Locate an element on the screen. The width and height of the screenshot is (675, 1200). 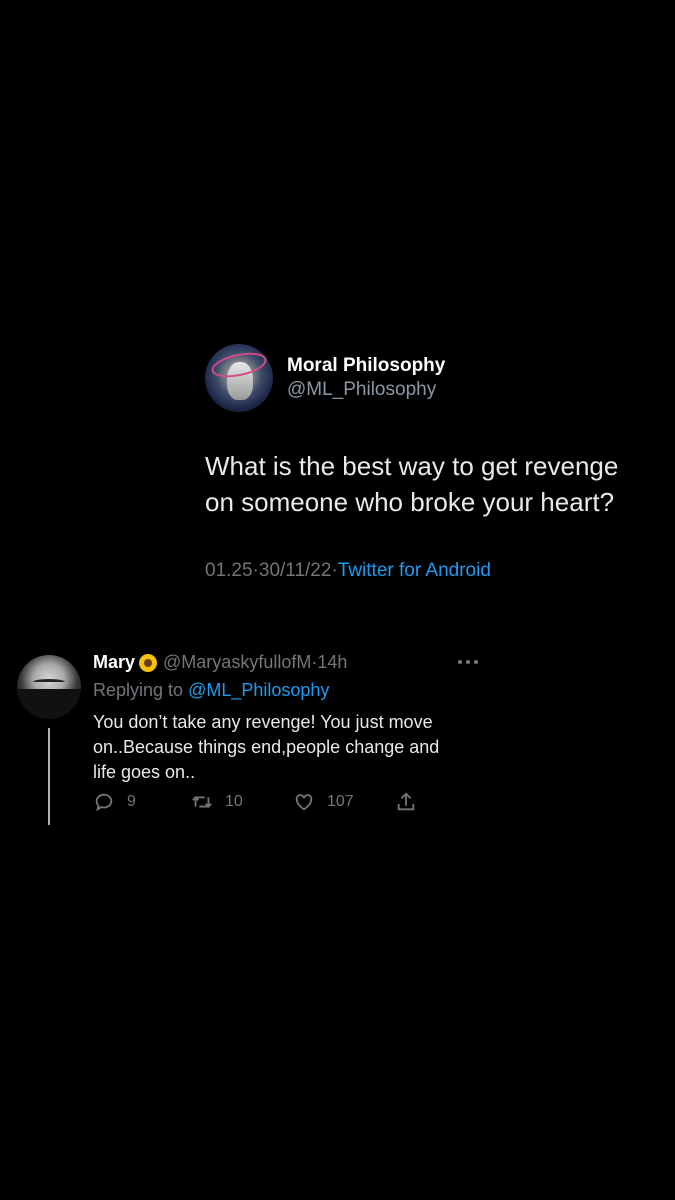
author-display-name: Moral Philosophy is located at coordinates (366, 366).